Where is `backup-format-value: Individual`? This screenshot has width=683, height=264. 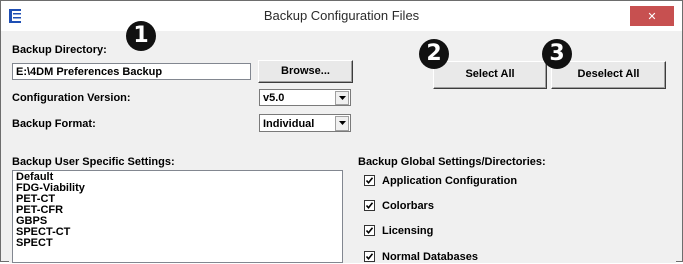
backup-format-value: Individual is located at coordinates (289, 124).